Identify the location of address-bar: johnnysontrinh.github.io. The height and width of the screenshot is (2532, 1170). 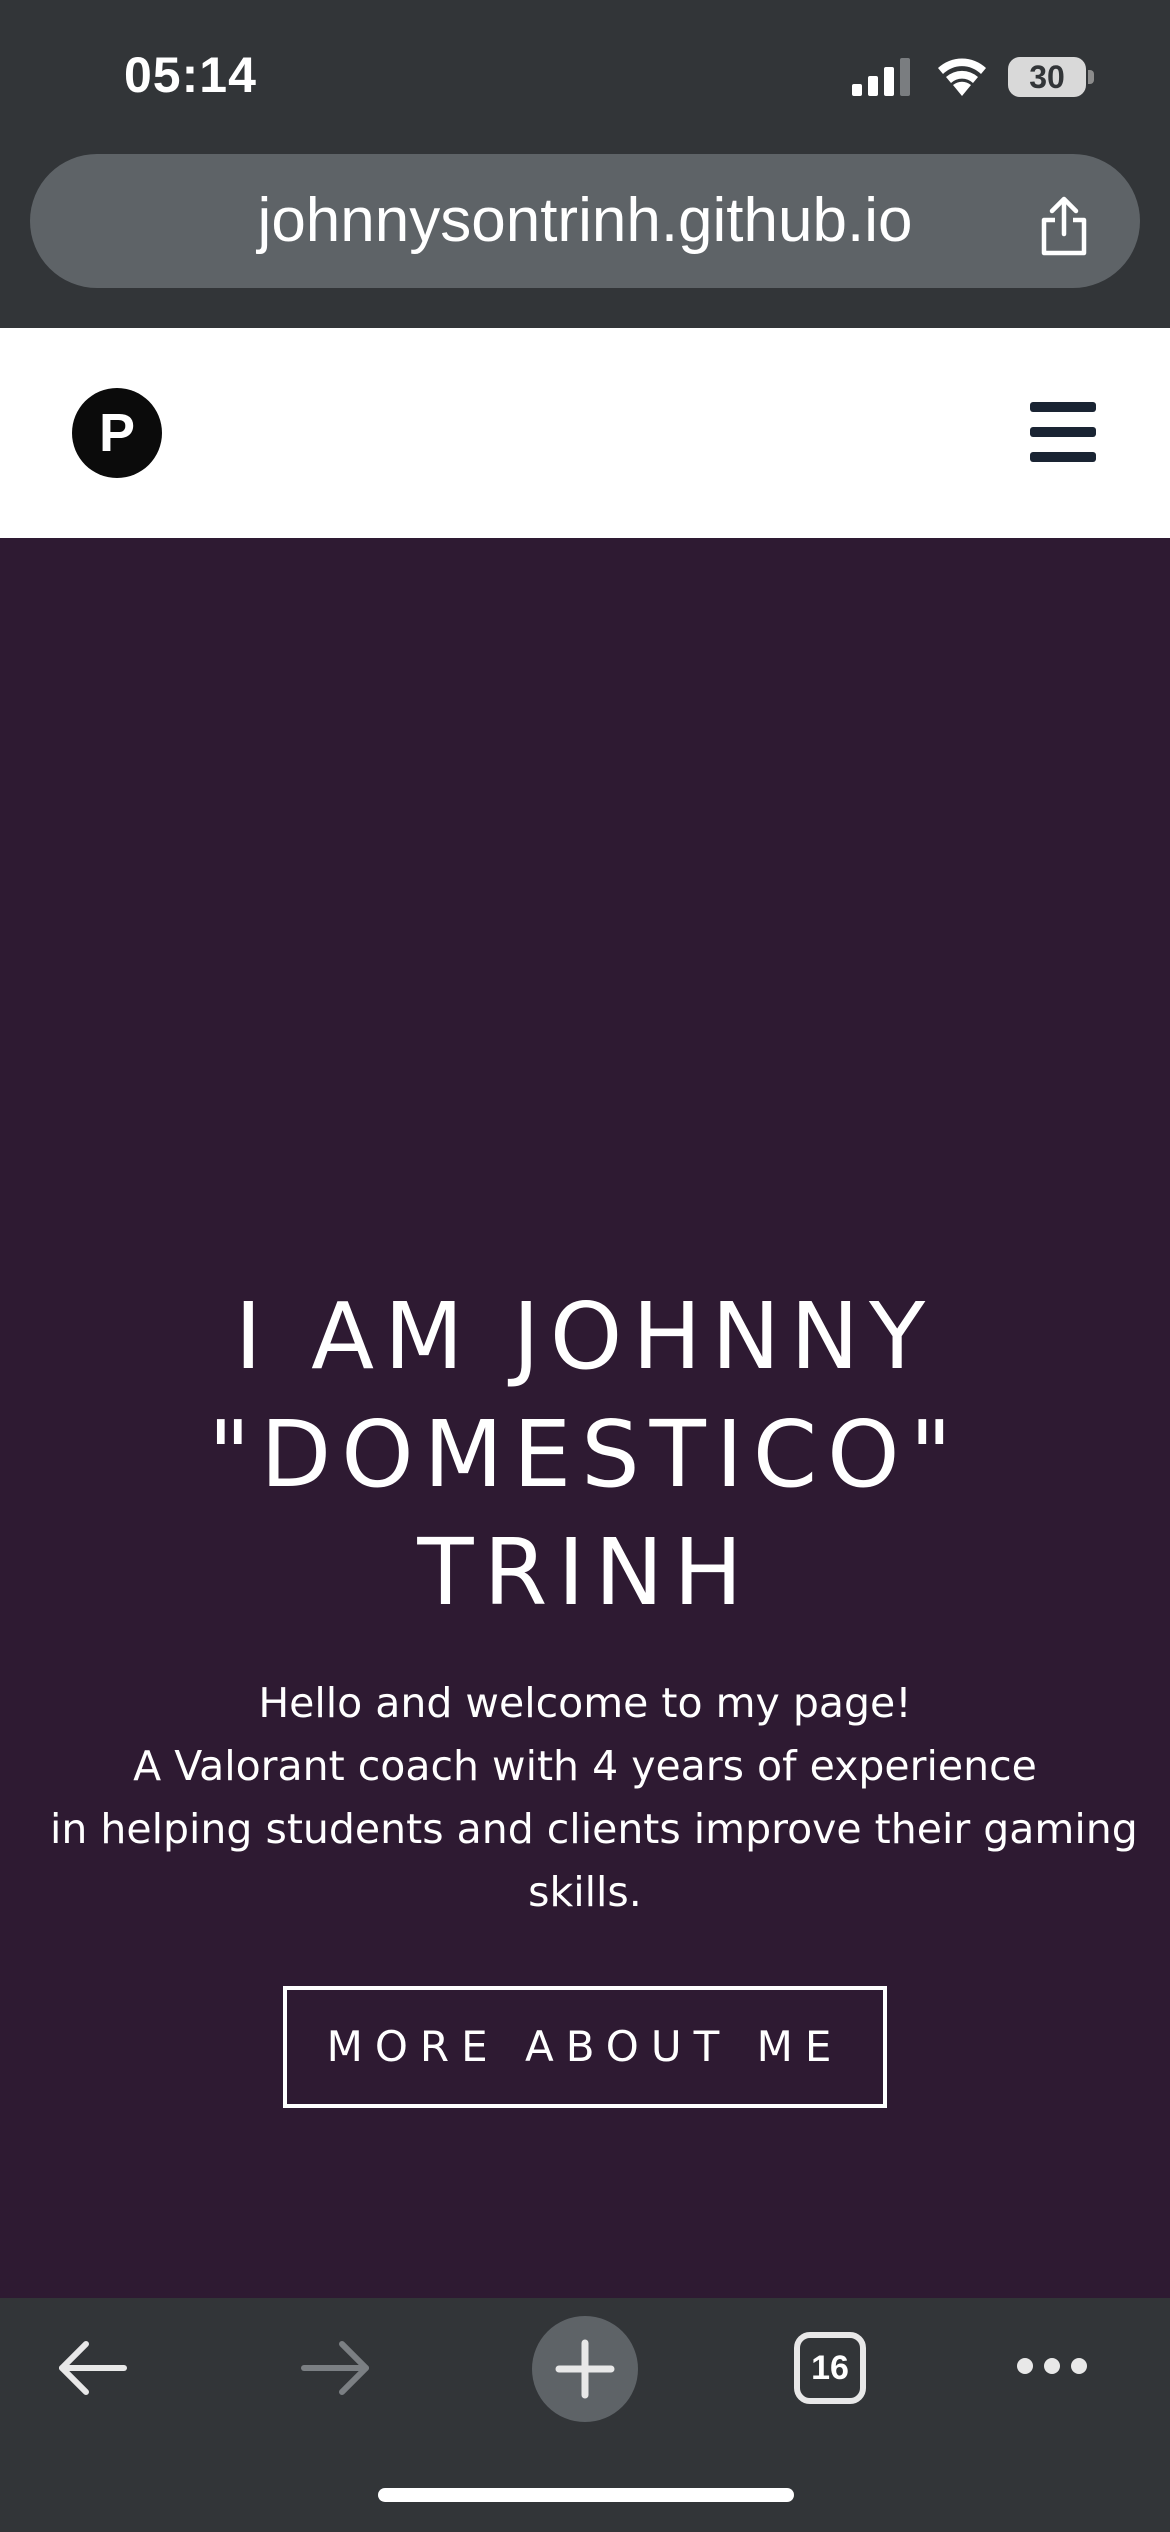
(585, 221).